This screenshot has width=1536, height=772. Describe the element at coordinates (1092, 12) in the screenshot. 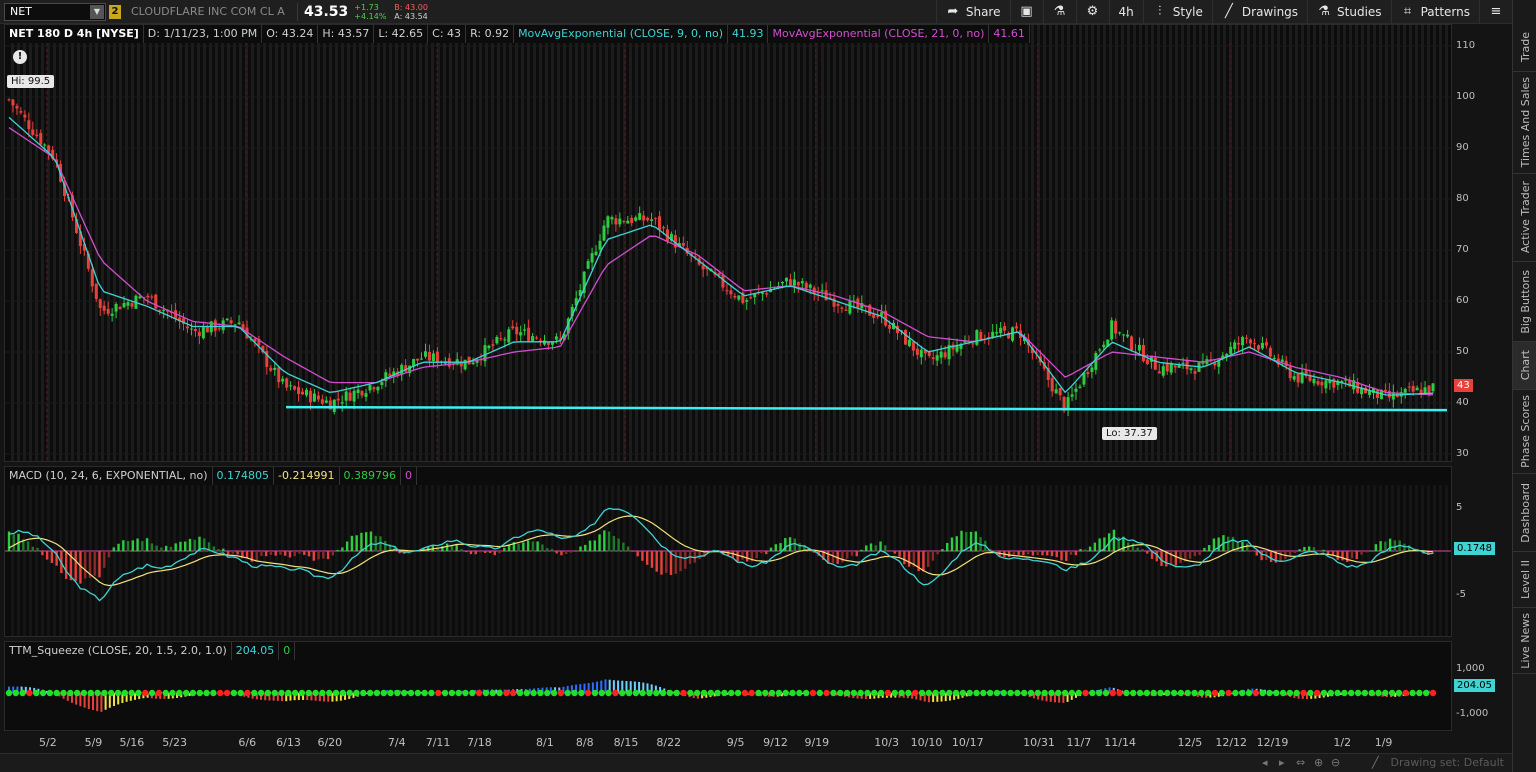

I see `settings-button: ⚙` at that location.